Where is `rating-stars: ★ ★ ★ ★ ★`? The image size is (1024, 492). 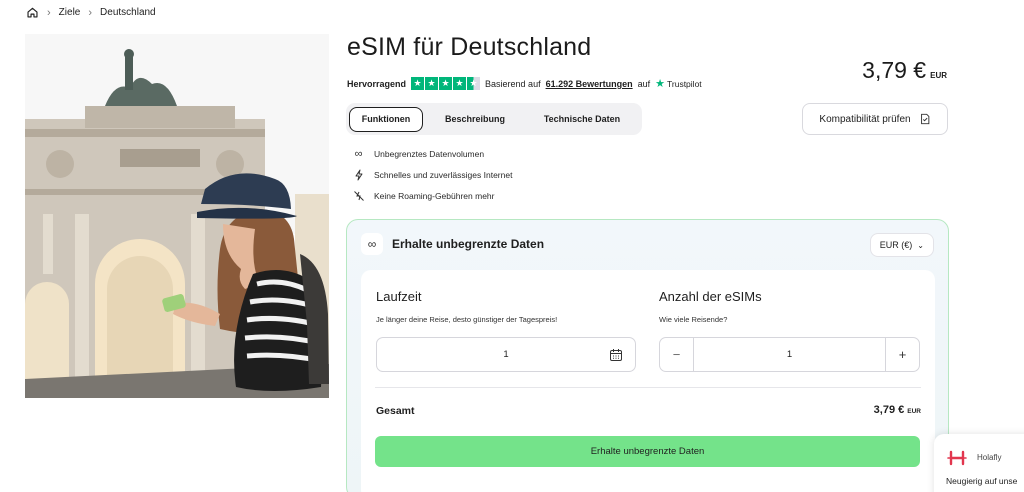
rating-stars: ★ ★ ★ ★ ★ is located at coordinates (446, 83).